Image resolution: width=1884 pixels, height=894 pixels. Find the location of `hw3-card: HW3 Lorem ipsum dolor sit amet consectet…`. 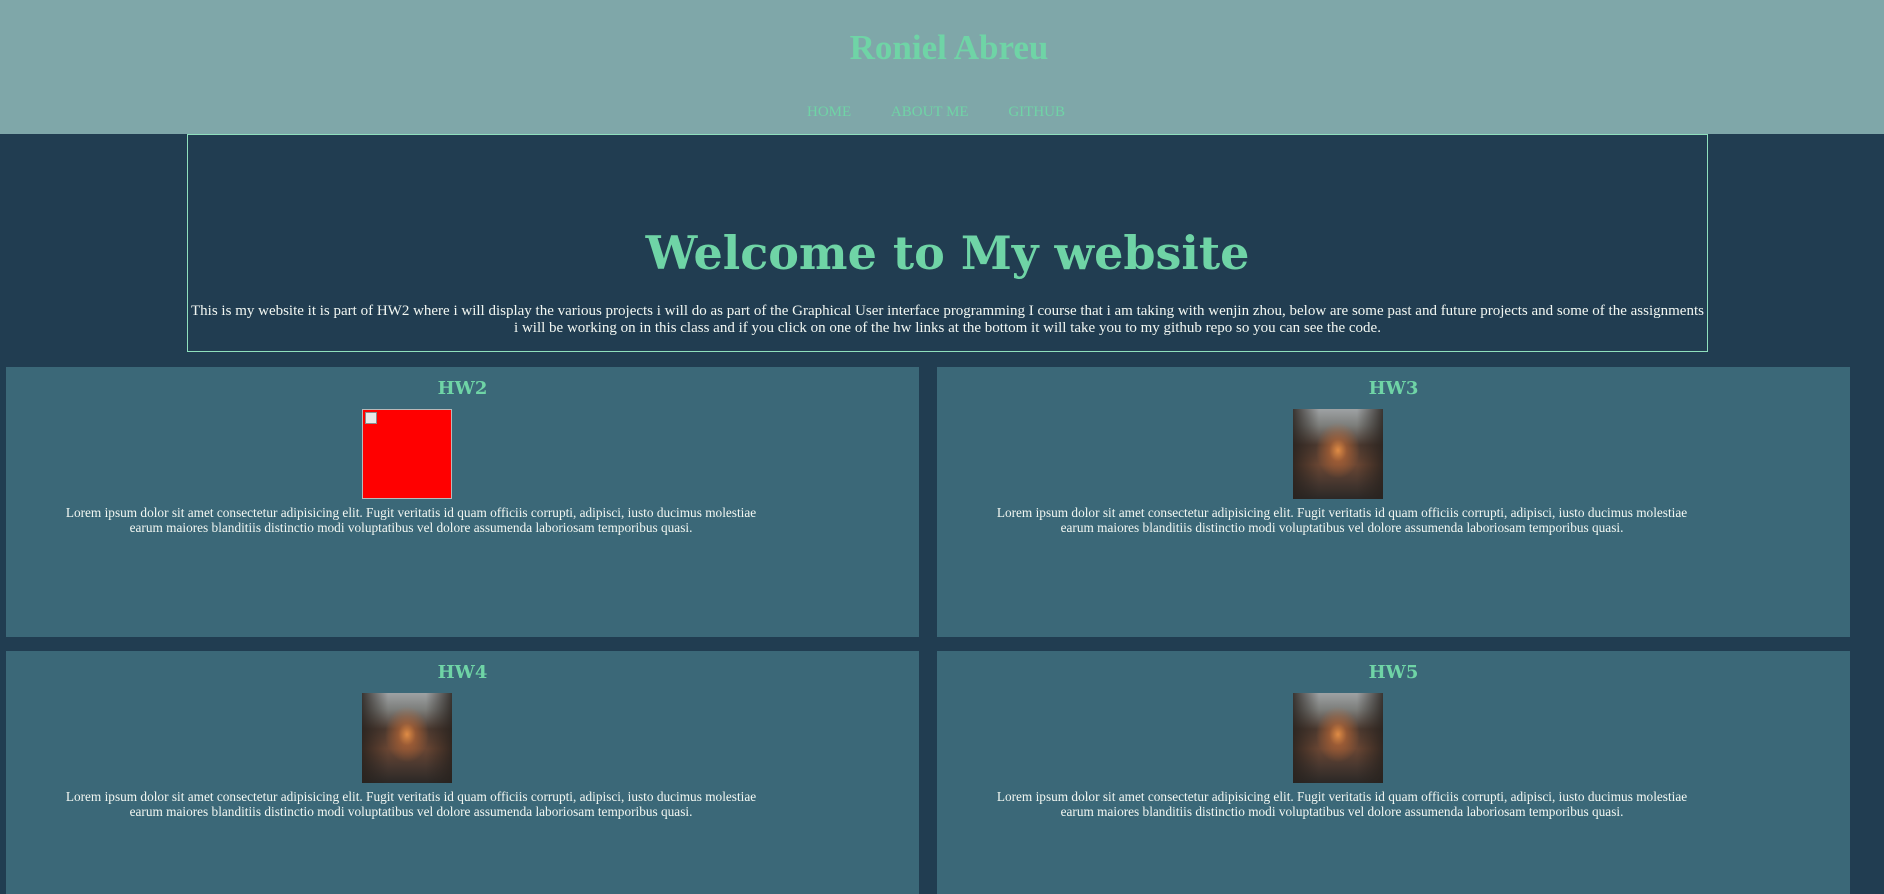

hw3-card: HW3 Lorem ipsum dolor sit amet consectet… is located at coordinates (1393, 502).